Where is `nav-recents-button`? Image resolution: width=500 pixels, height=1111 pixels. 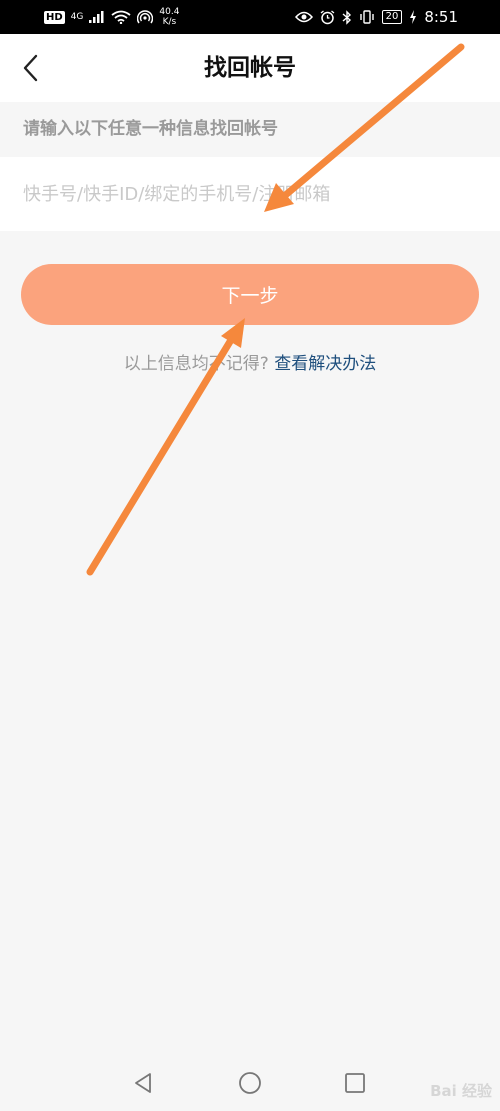 nav-recents-button is located at coordinates (355, 1083).